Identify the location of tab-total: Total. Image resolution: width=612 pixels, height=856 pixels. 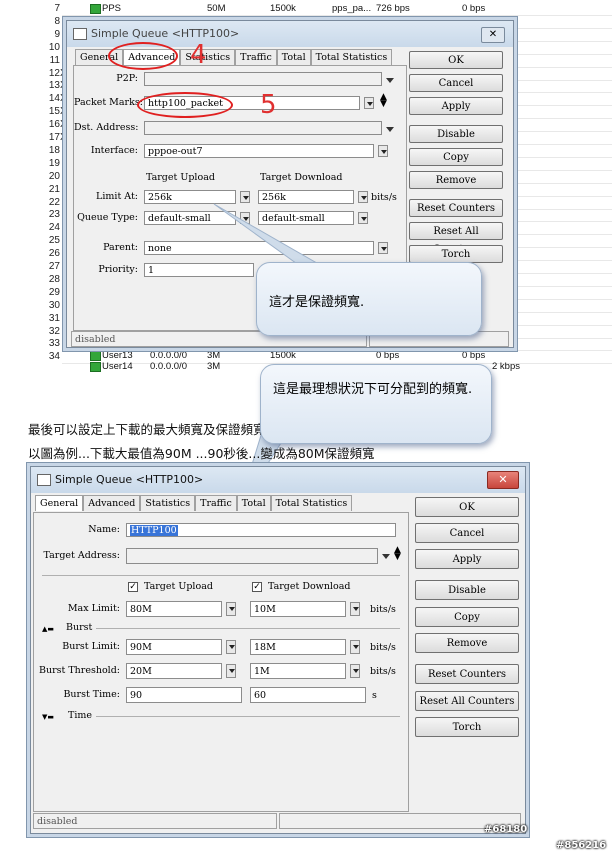
(253, 503).